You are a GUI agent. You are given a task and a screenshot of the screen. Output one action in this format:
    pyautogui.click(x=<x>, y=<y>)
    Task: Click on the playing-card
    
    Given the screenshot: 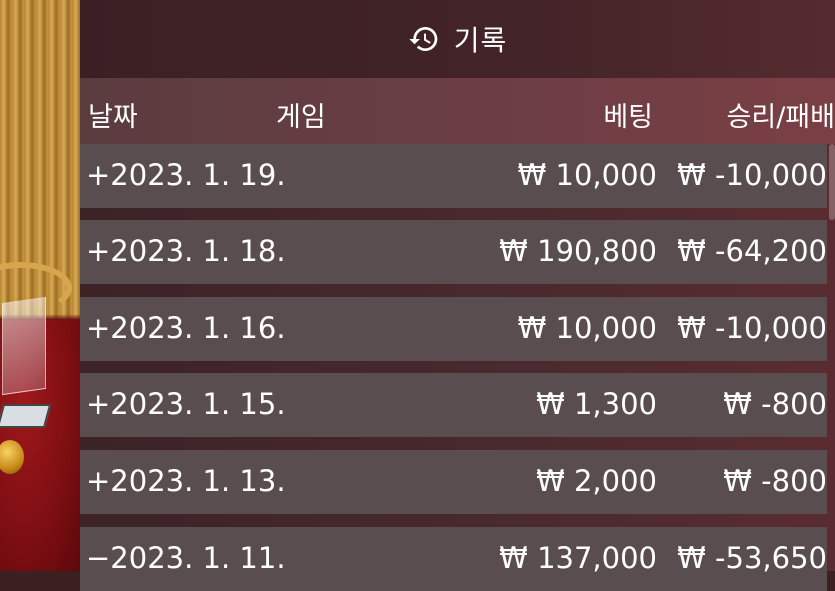 What is the action you would take?
    pyautogui.click(x=26, y=416)
    